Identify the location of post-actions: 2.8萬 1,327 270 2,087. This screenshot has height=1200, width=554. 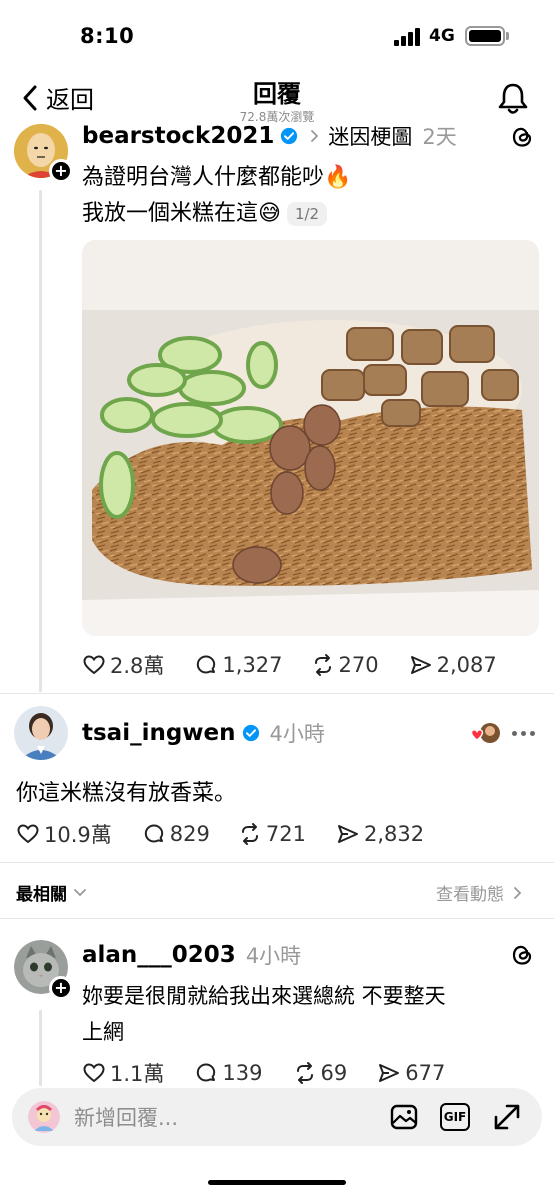
(289, 665).